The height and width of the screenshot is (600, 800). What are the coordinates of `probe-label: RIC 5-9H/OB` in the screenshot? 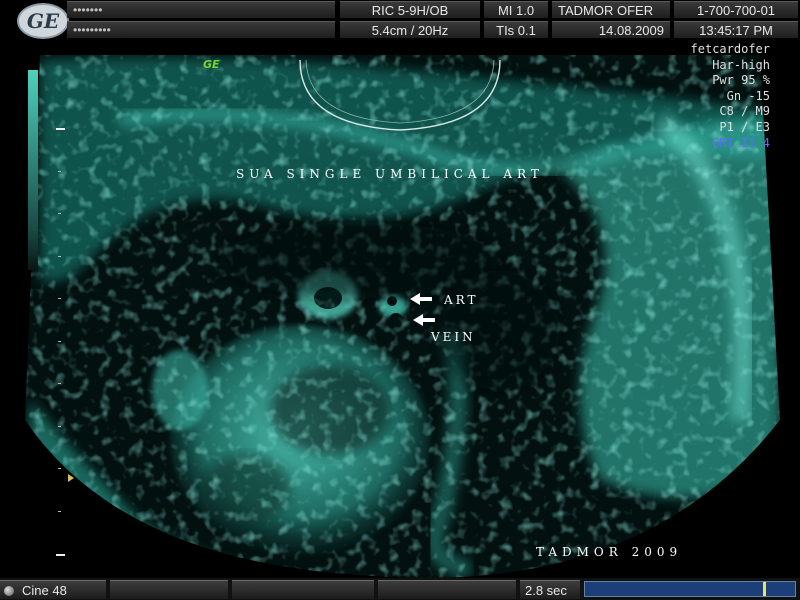 It's located at (410, 9).